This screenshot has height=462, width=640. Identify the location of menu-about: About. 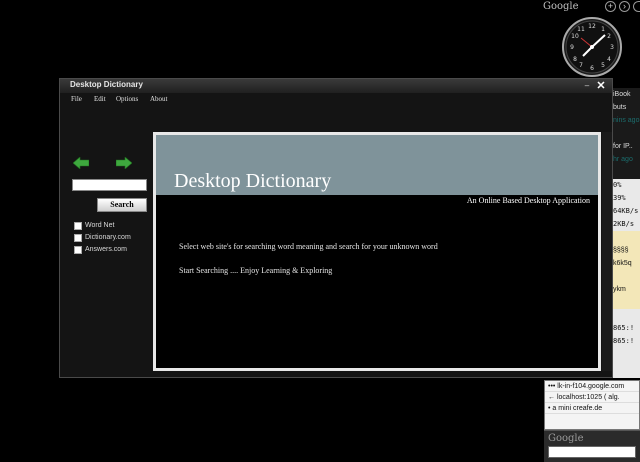
(159, 99).